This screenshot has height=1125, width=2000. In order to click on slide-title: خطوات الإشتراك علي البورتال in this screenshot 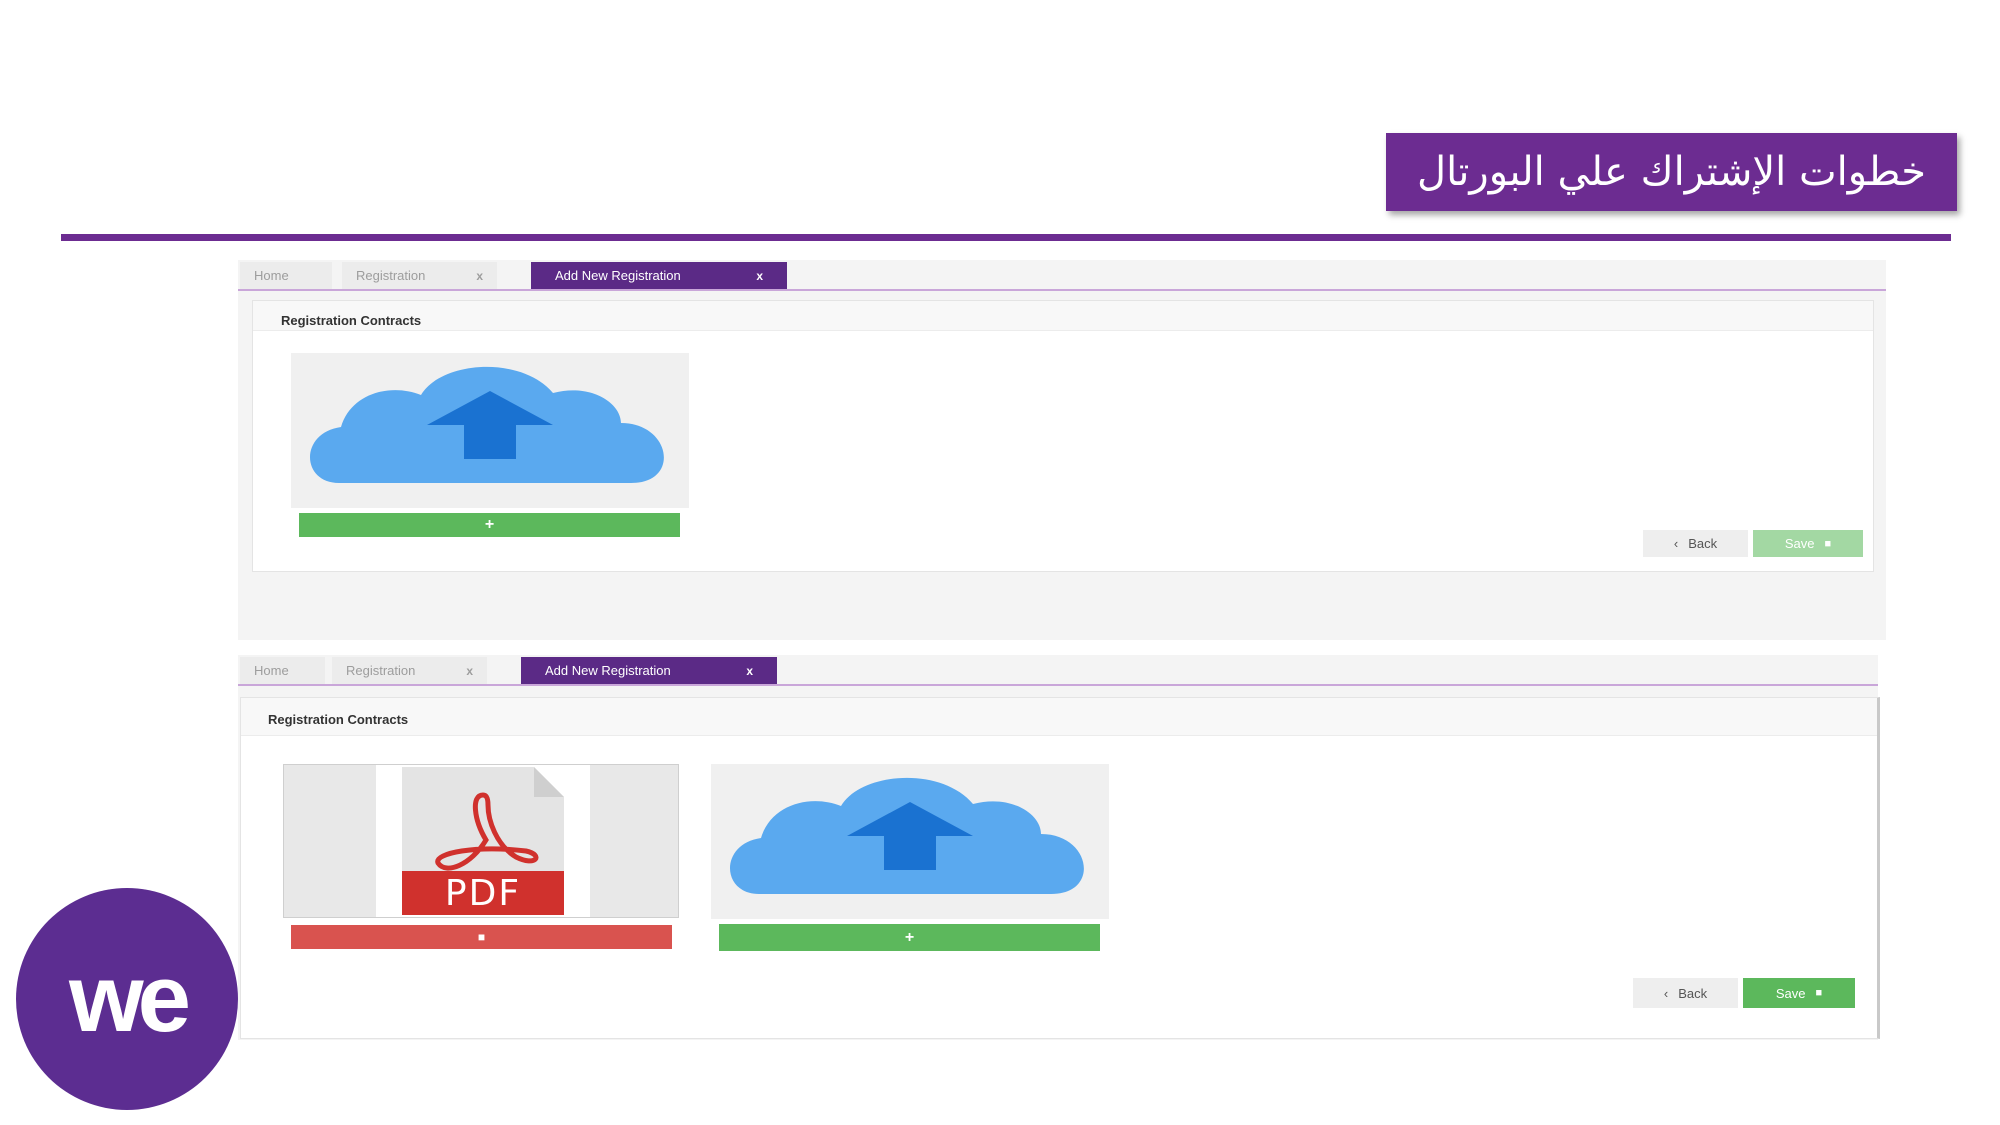, I will do `click(1671, 172)`.